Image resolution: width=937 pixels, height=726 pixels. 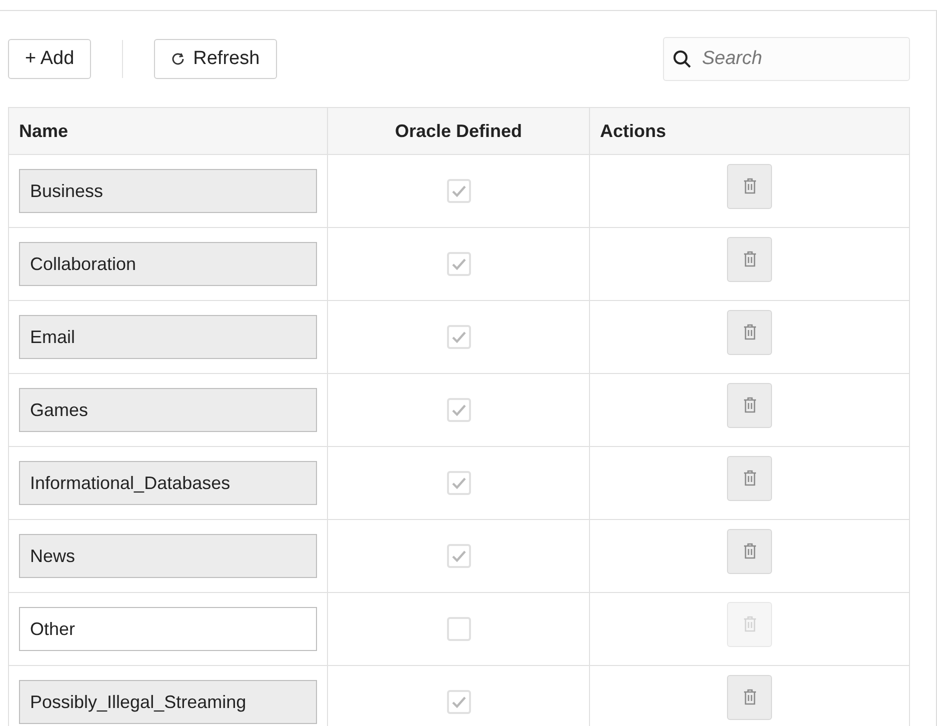 I want to click on name-field: Business, so click(x=168, y=191).